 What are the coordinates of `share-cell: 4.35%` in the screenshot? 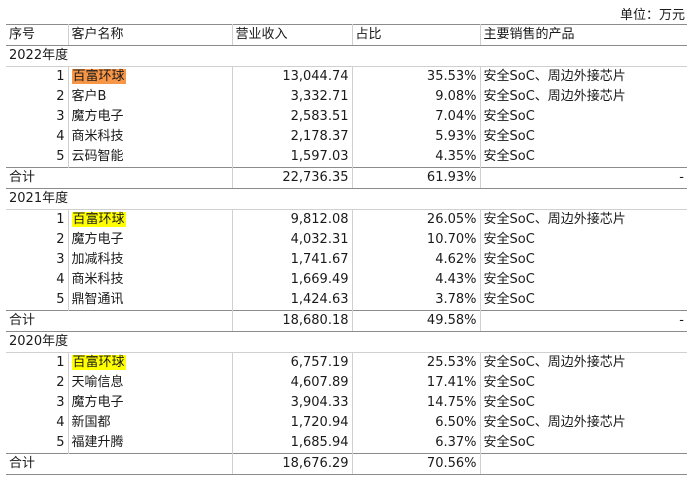 It's located at (416, 157).